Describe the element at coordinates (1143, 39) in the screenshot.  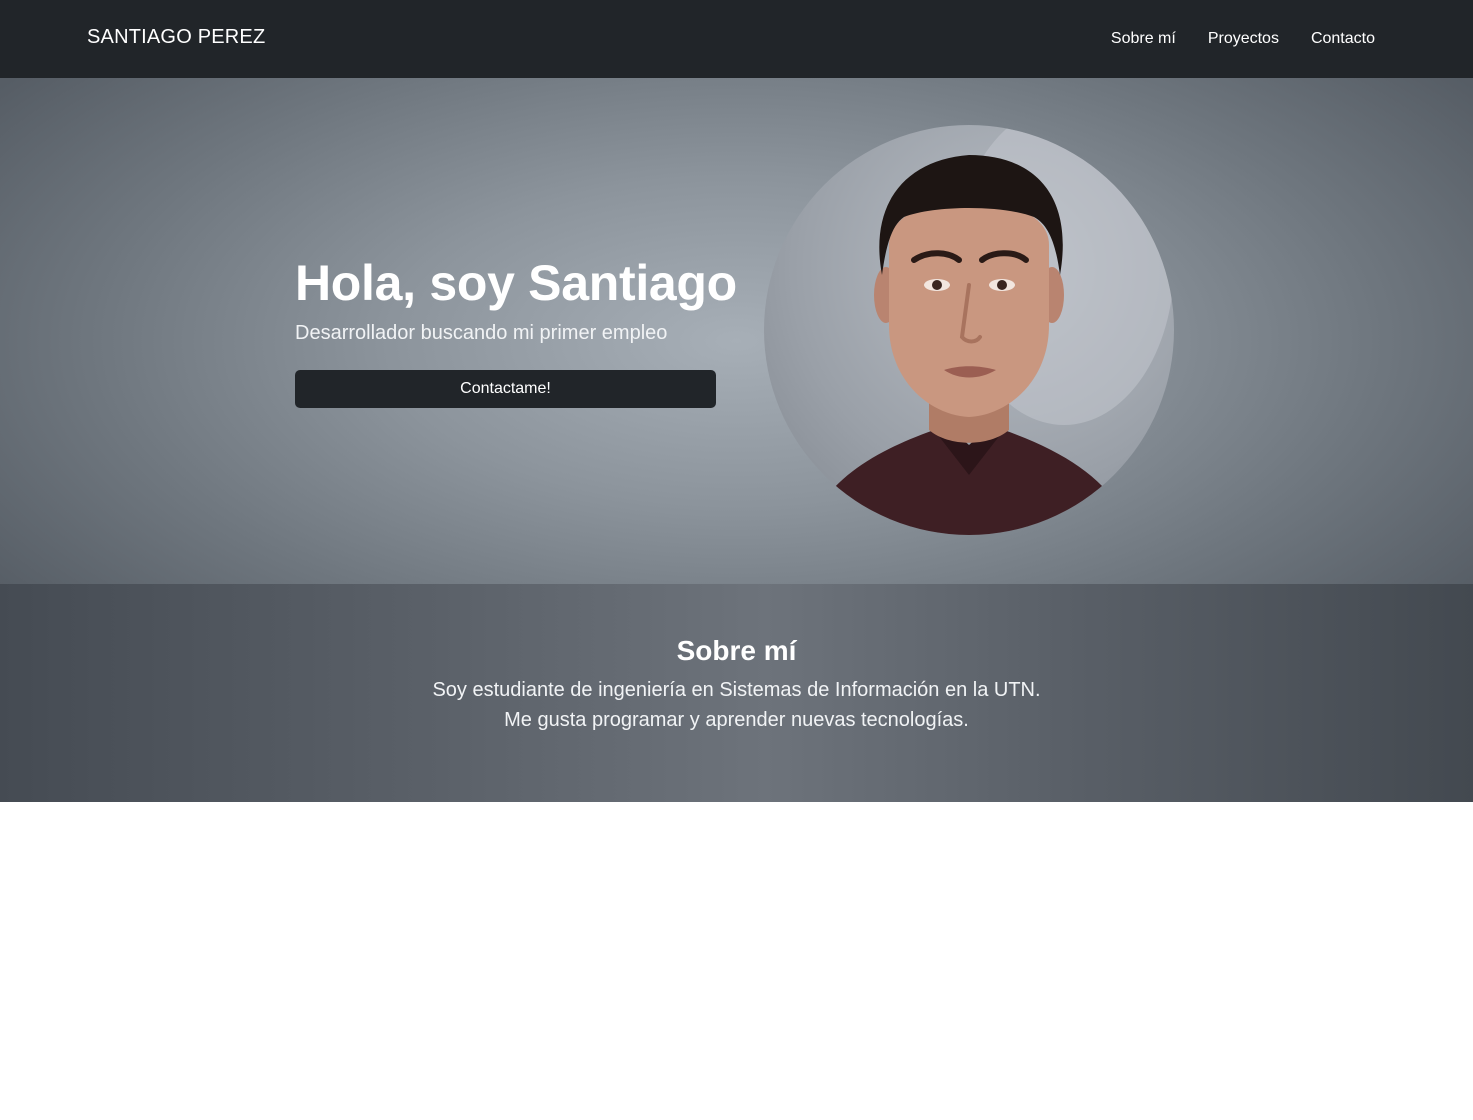
I see `nav-link-sobre-mi: Sobre mí` at that location.